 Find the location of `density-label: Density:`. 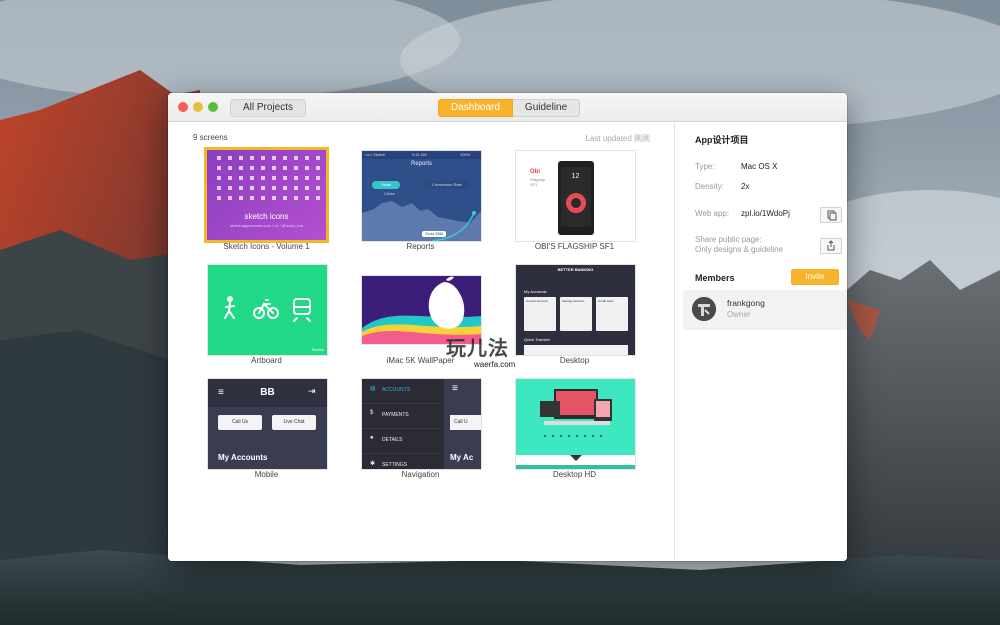

density-label: Density: is located at coordinates (709, 186).